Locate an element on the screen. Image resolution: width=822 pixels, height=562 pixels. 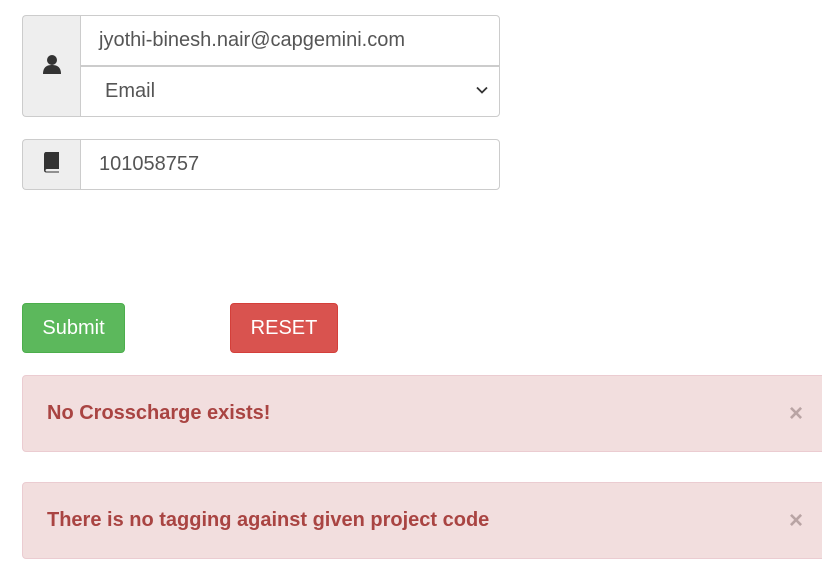
project-code-value: 101058757 is located at coordinates (149, 164).